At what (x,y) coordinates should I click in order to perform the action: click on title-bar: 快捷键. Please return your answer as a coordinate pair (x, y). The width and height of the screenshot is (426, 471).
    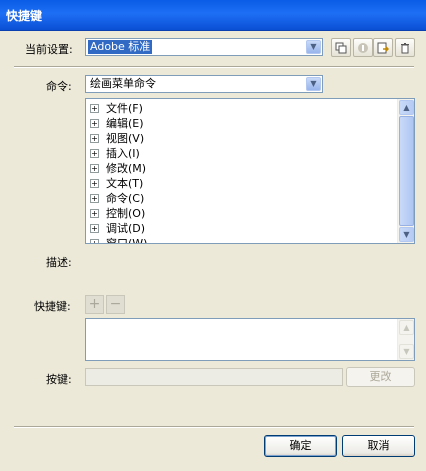
    Looking at the image, I should click on (213, 15).